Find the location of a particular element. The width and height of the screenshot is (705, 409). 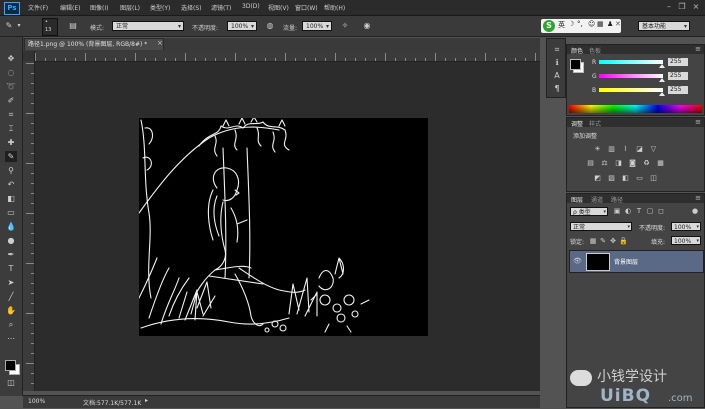

photo-filter-icon: ◙ is located at coordinates (632, 163).